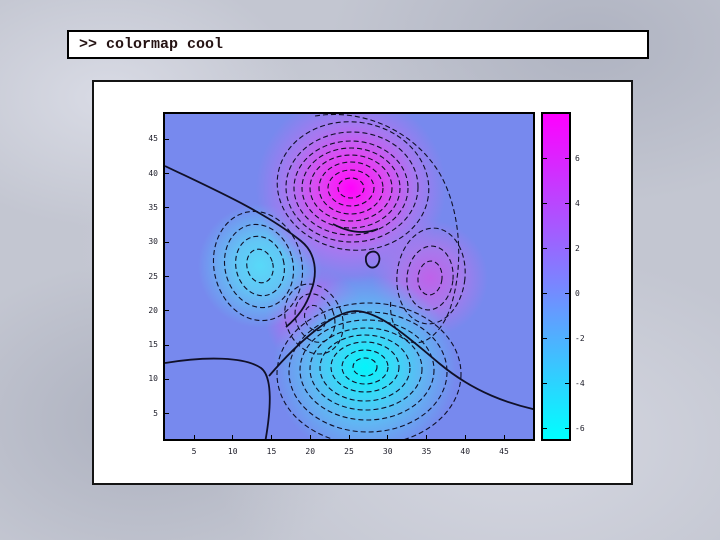  What do you see at coordinates (153, 242) in the screenshot?
I see `y-tick-label: 30` at bounding box center [153, 242].